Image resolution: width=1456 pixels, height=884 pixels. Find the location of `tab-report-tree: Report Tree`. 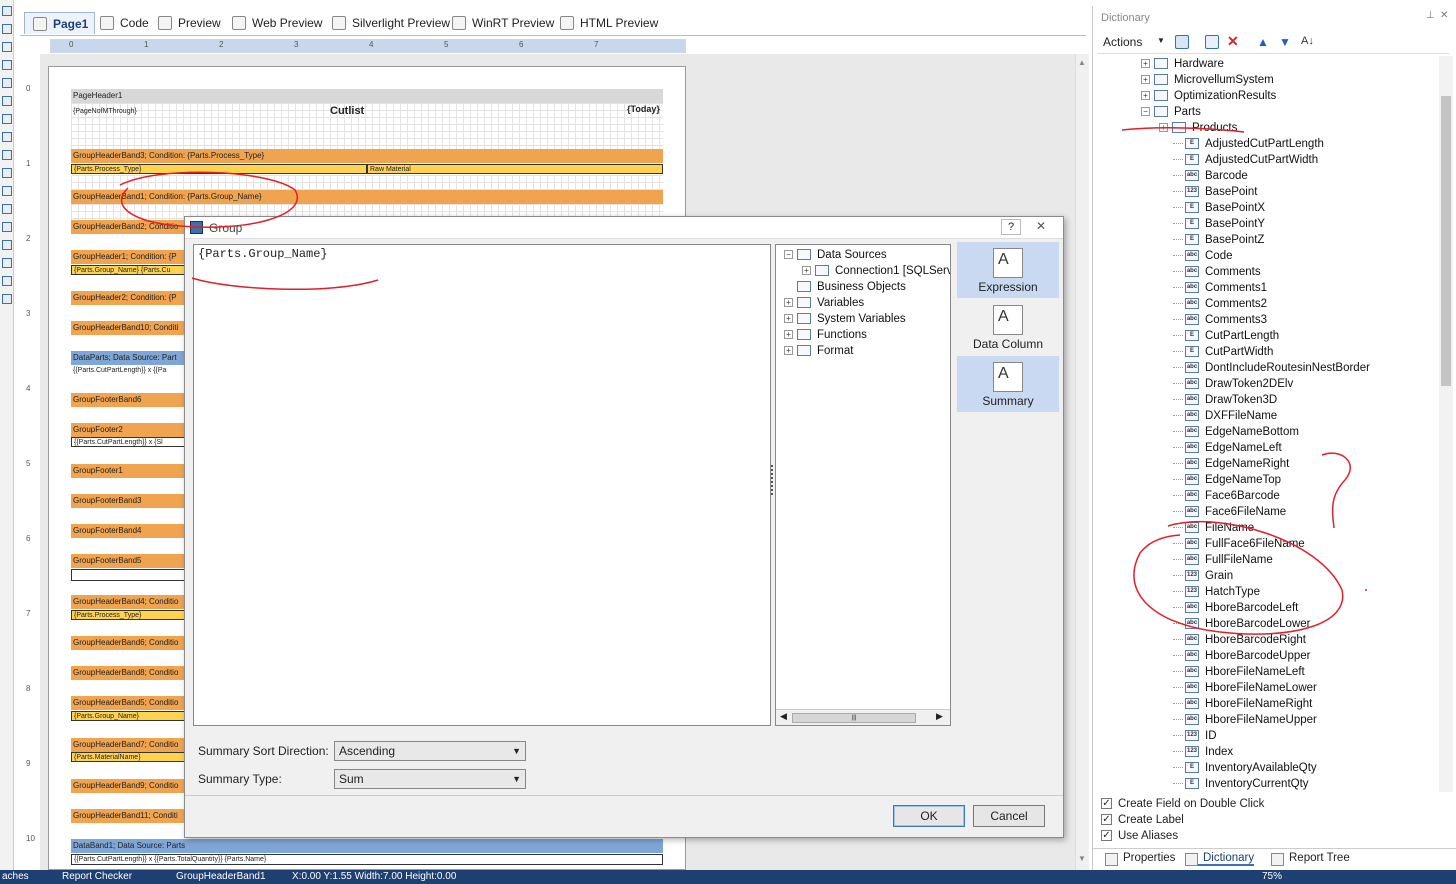

tab-report-tree: Report Tree is located at coordinates (1310, 859).